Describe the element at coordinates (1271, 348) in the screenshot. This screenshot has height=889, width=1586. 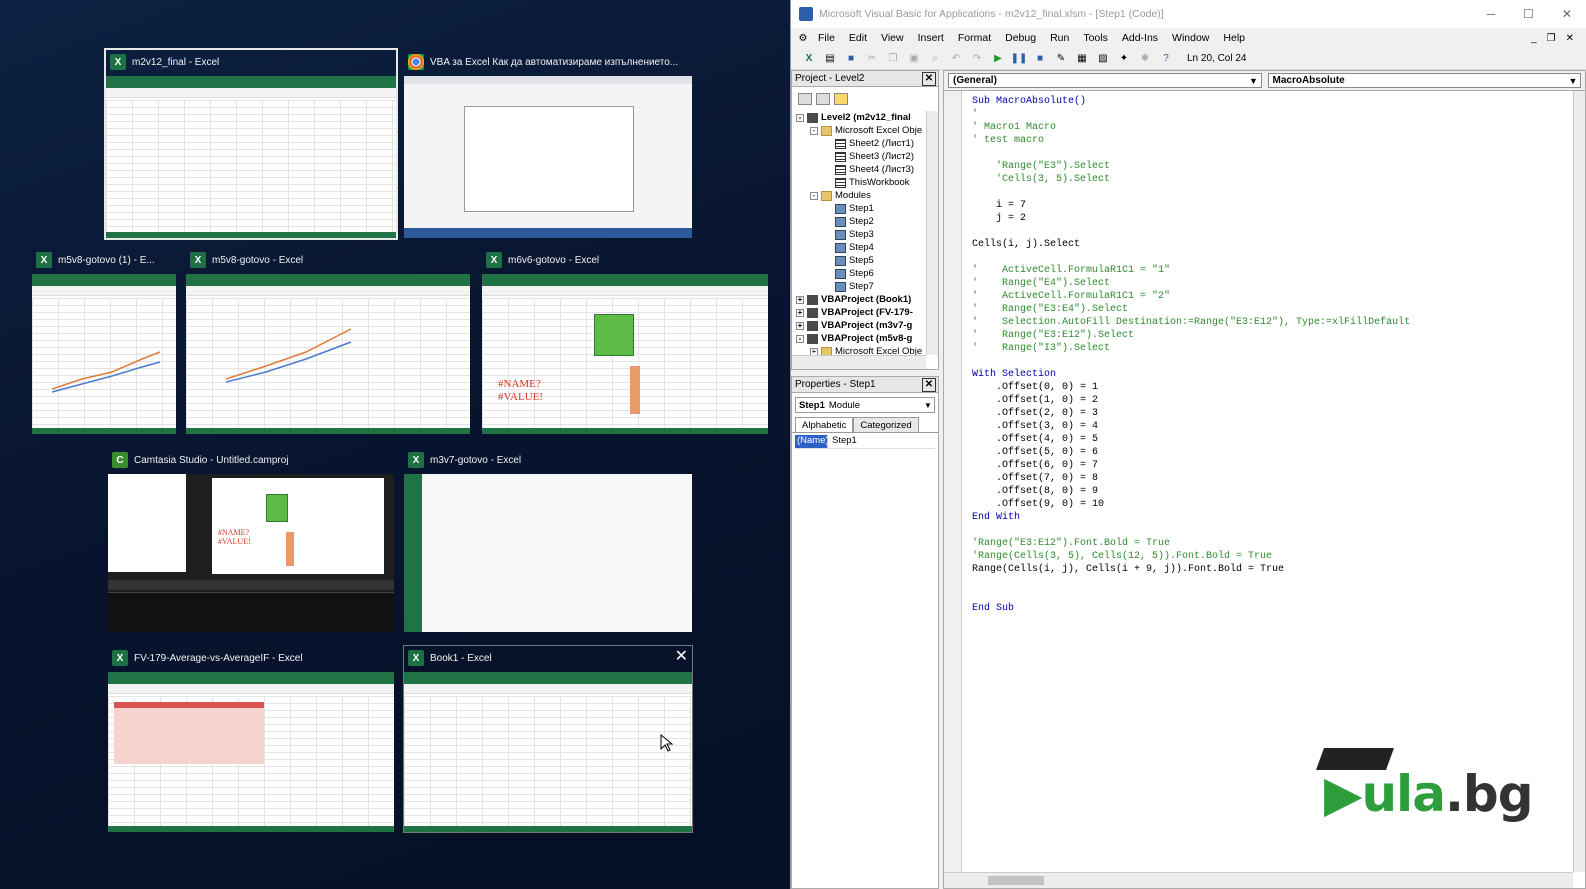
I see `code-line: ' Range("I3").Select` at that location.